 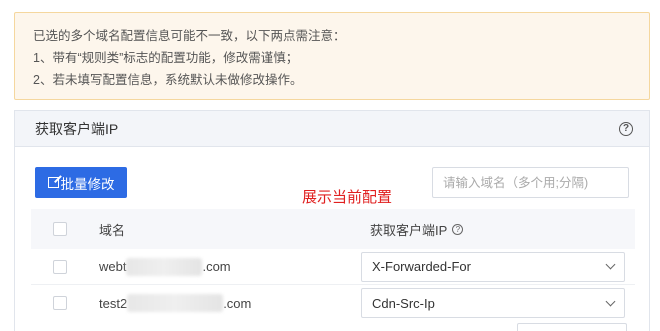 What do you see at coordinates (77, 128) in the screenshot?
I see `panel-title: 获取客户端IP` at bounding box center [77, 128].